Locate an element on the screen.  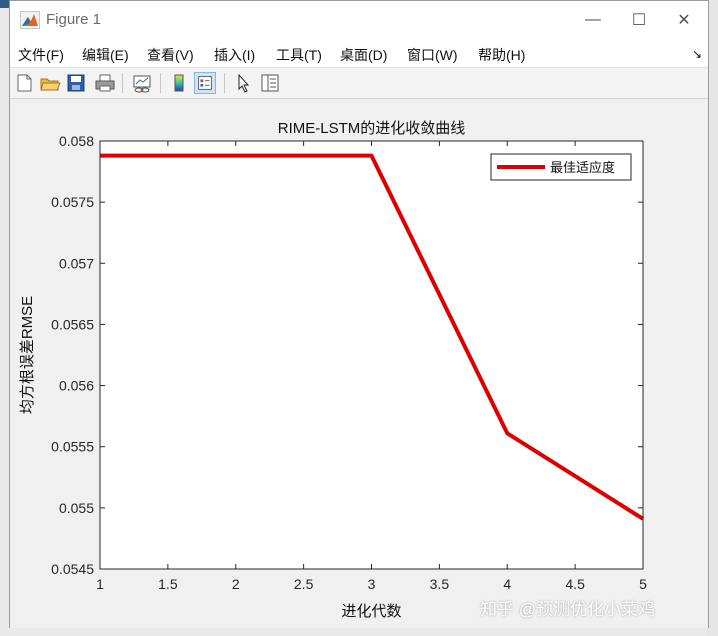
x-tick-label: 3 is located at coordinates (372, 584).